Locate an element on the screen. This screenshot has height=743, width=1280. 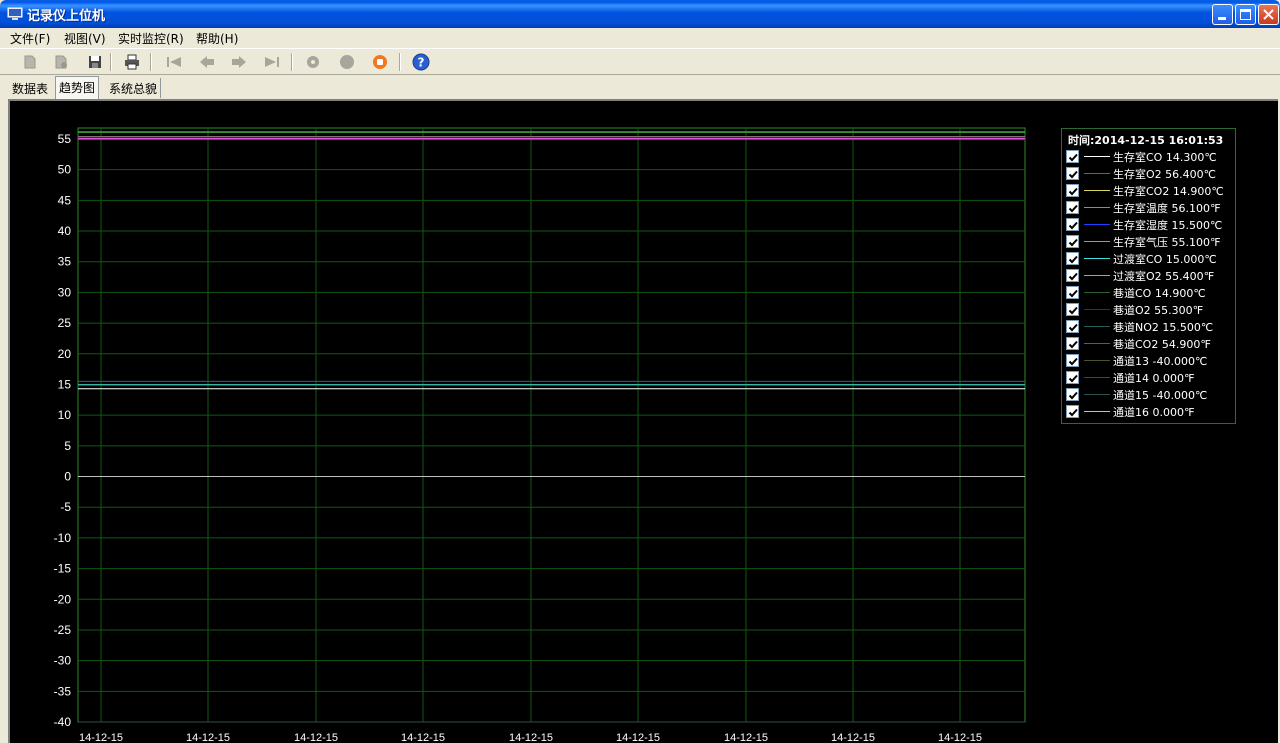
y-tick-label: 0 is located at coordinates (67, 477).